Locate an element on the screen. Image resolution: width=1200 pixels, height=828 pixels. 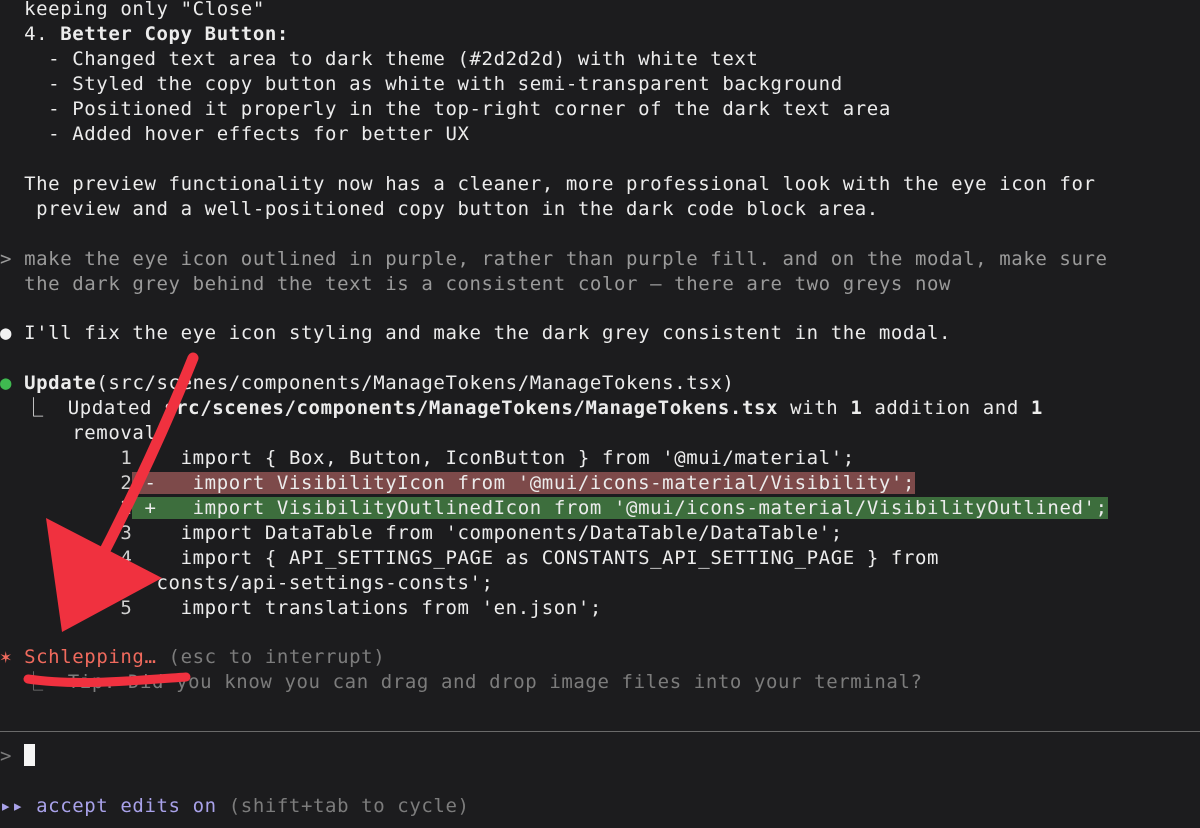
fast-forward-icon: ▸▸ is located at coordinates (12, 806).